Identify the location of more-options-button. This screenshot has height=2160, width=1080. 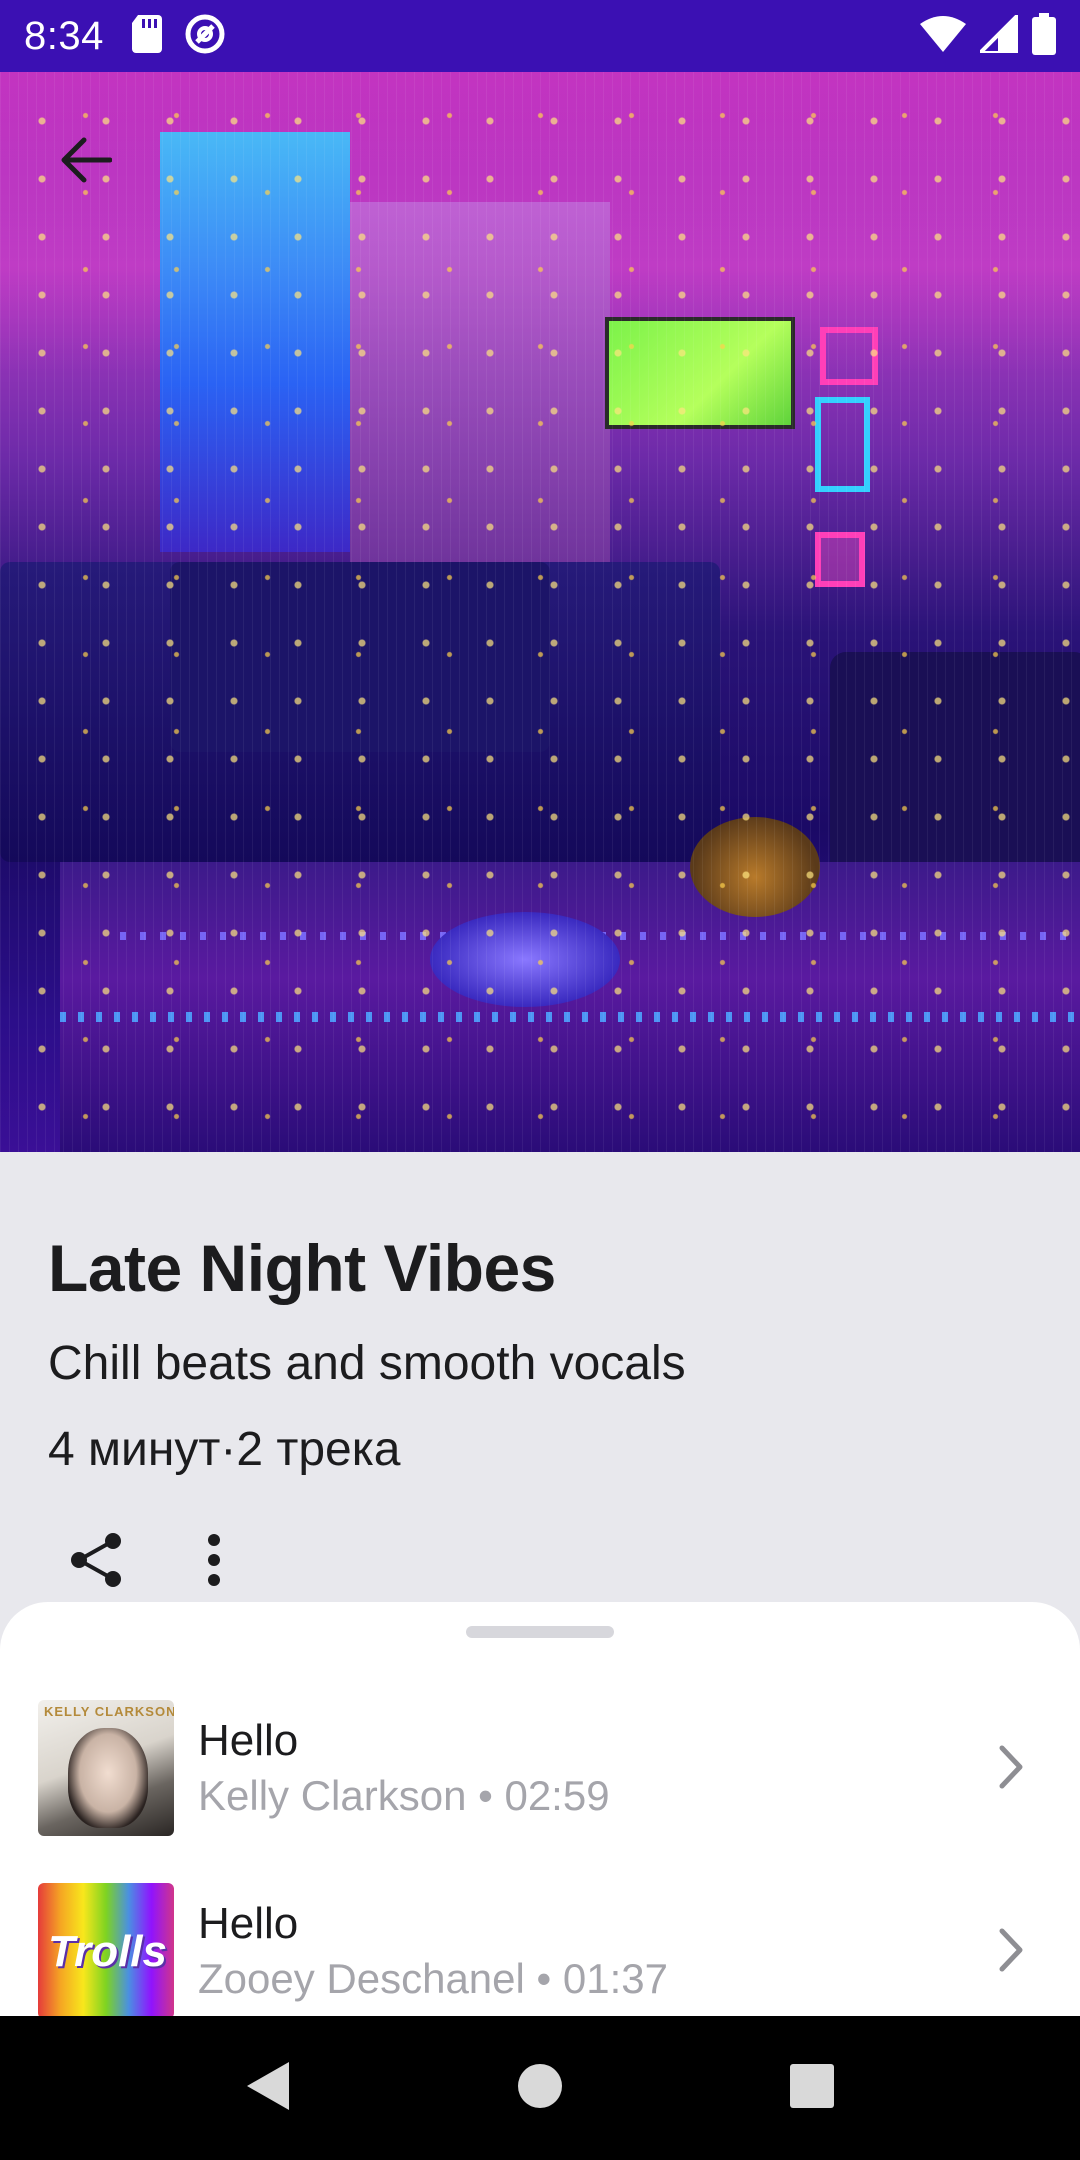
(214, 1562).